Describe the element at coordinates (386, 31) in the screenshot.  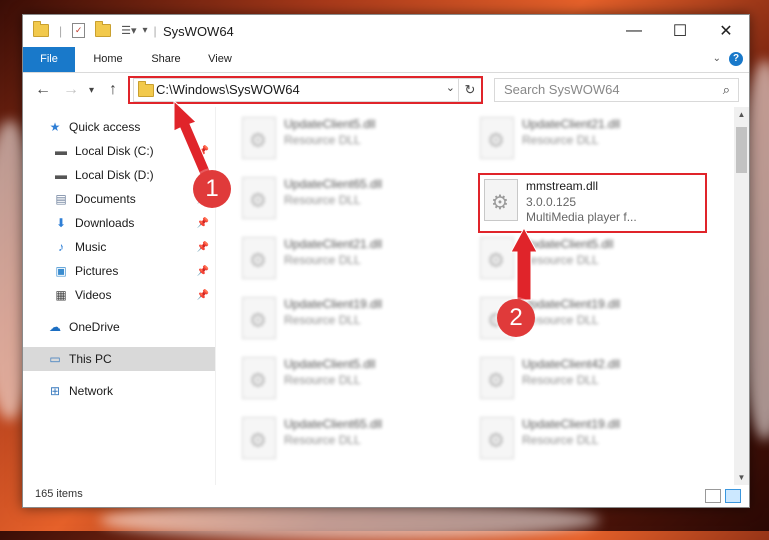
I see `title-bar: | ✓ ☰▾ ▾ | SysWOW64 — ☐ ✕` at that location.